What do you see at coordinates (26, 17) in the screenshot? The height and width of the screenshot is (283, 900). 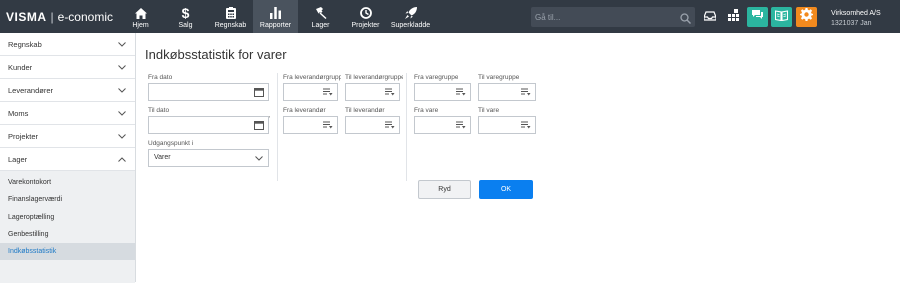 I see `visma-logo: VISMA` at bounding box center [26, 17].